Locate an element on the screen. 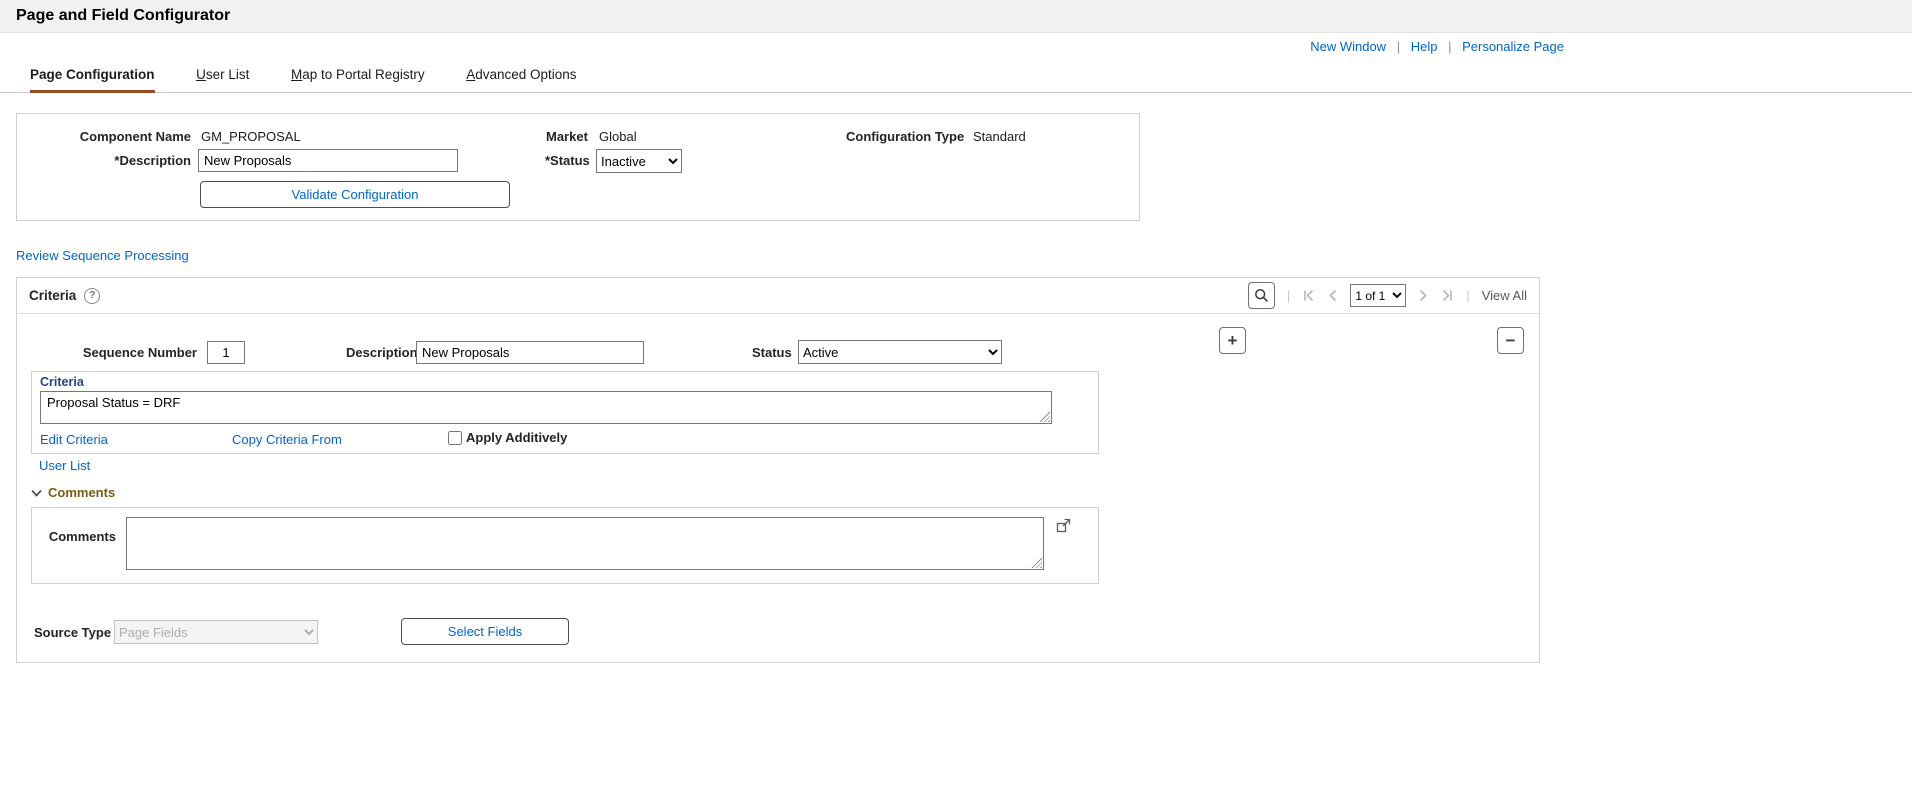  apply-additively-wrap: Apply Additively is located at coordinates (507, 437).